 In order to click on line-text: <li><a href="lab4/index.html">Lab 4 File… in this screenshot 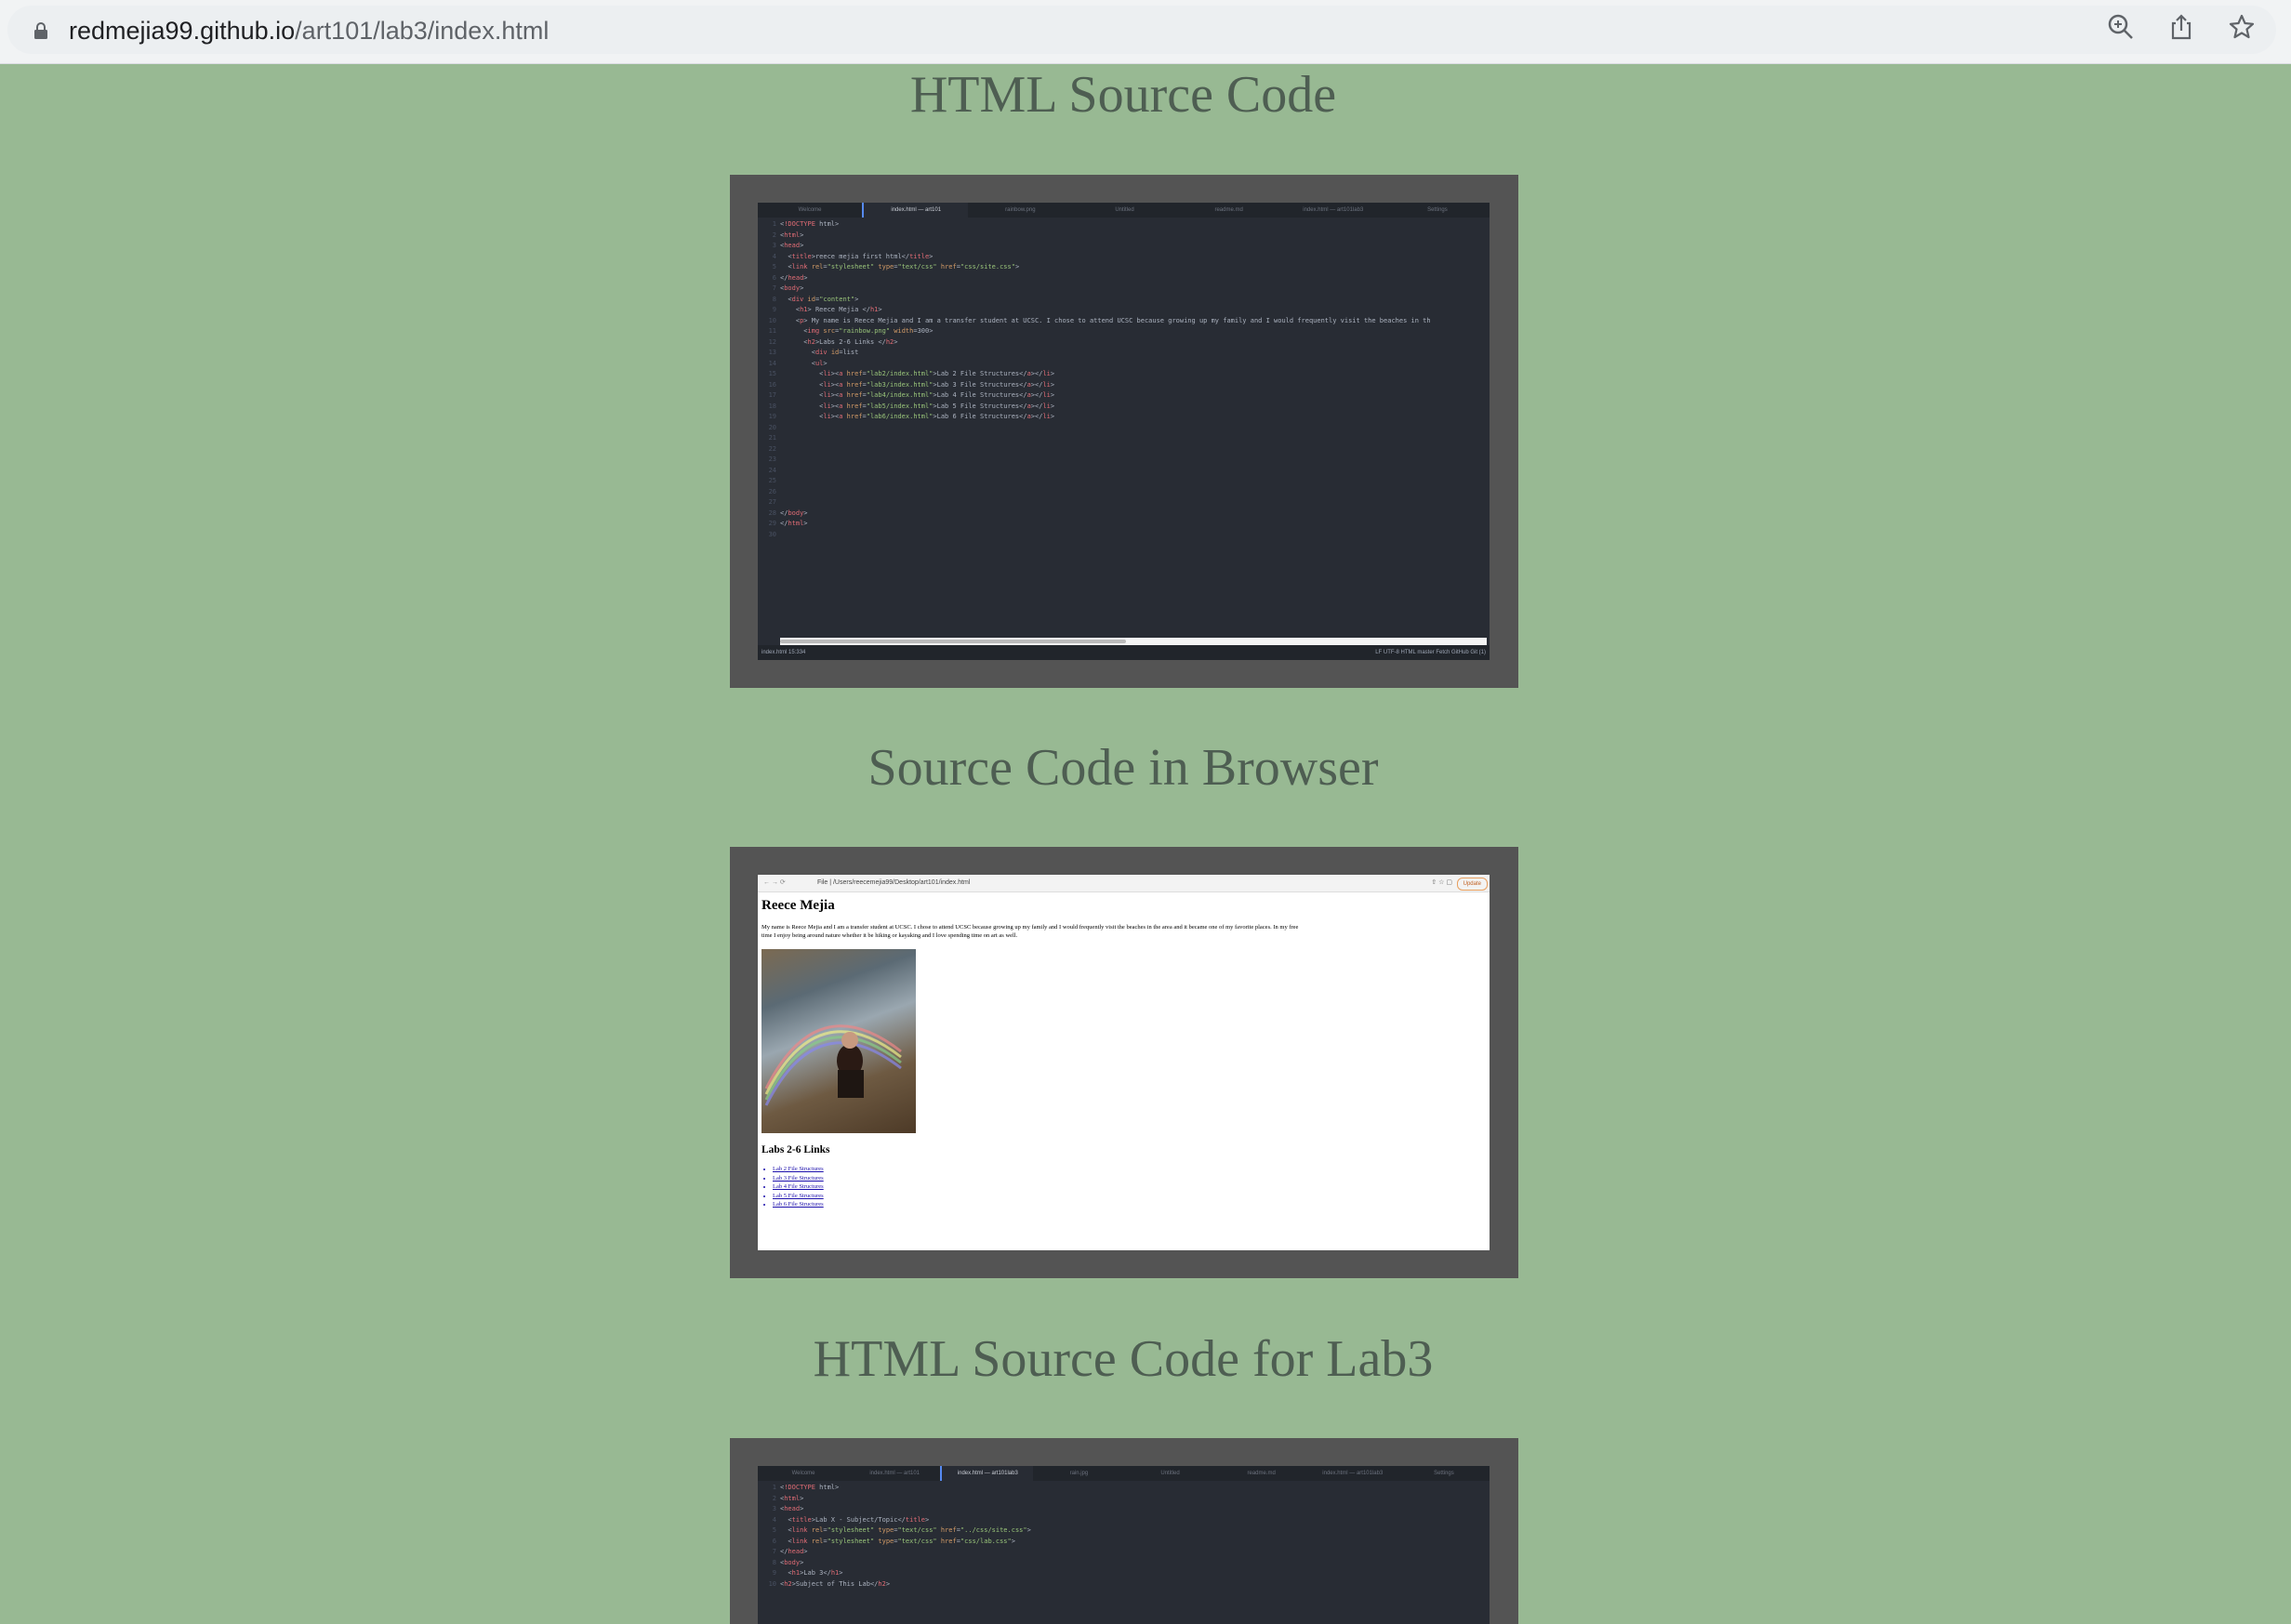, I will do `click(917, 395)`.